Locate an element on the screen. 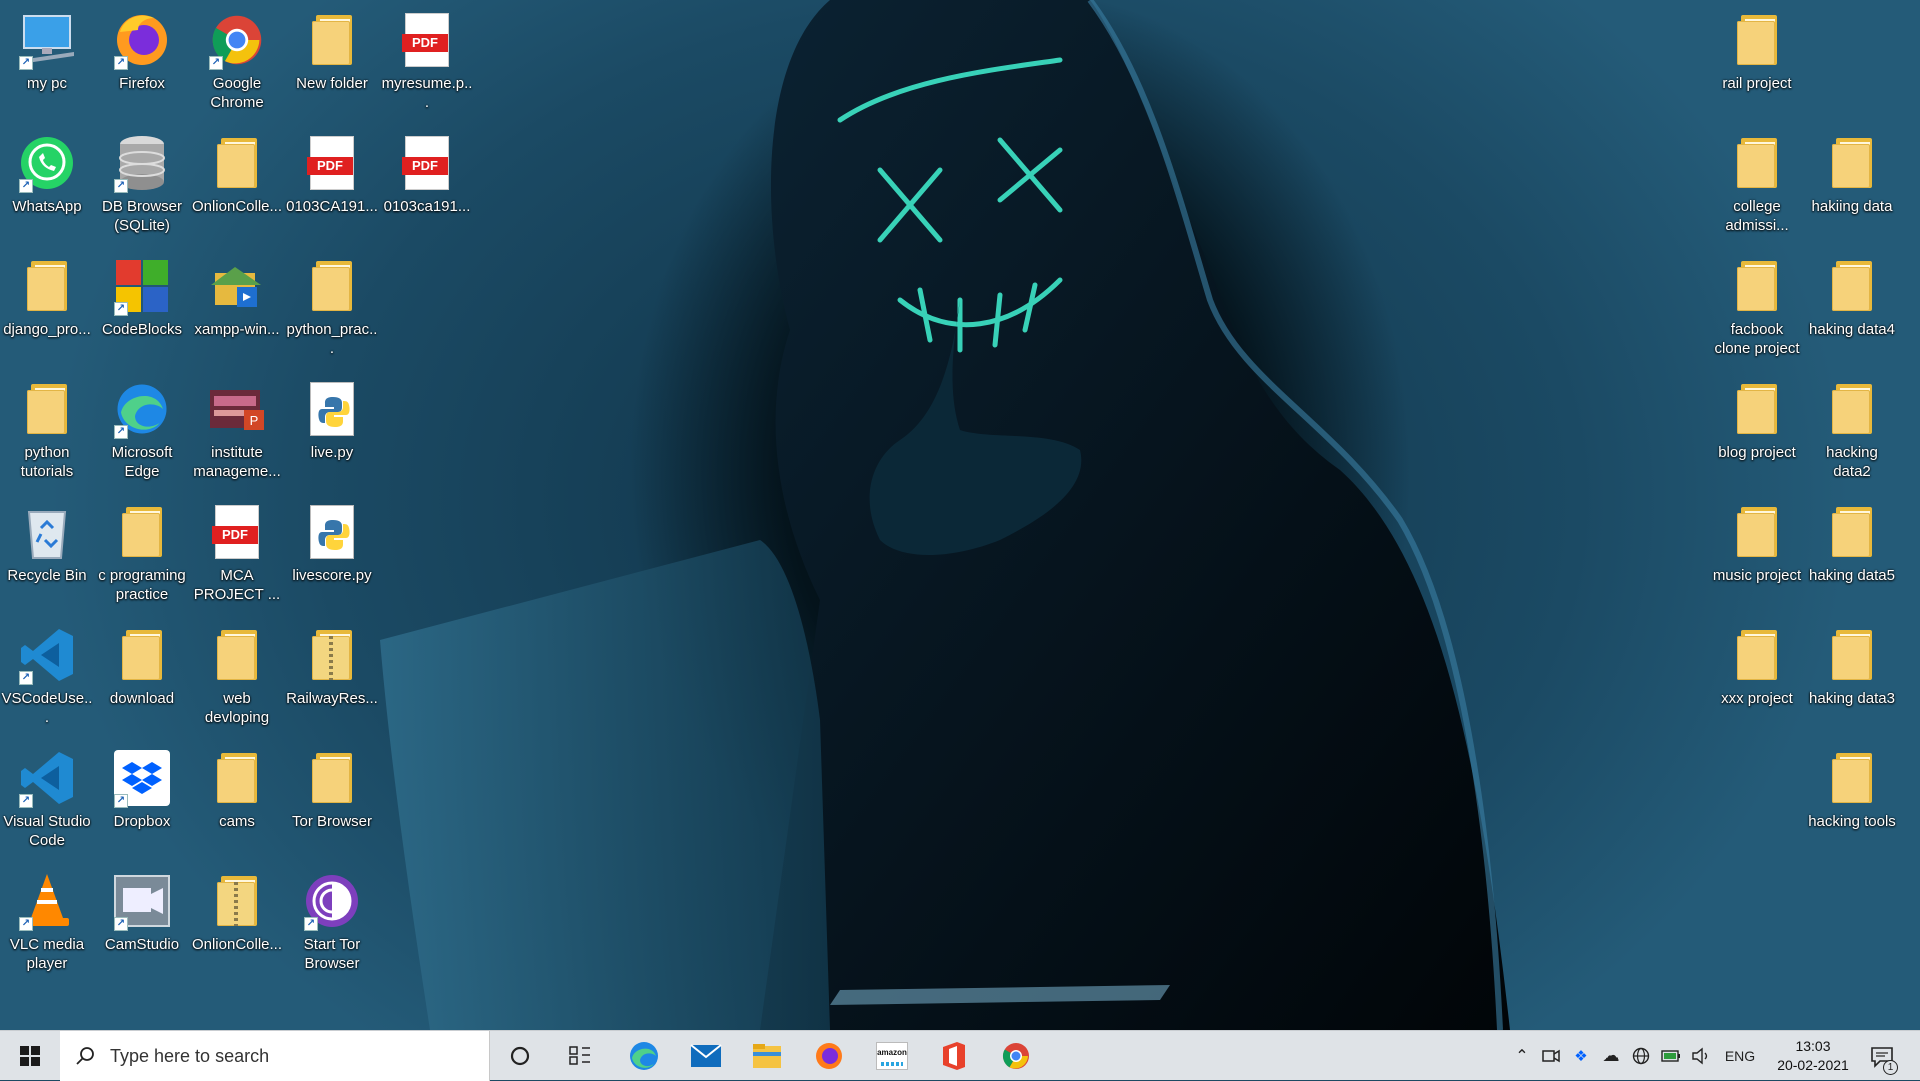 This screenshot has width=1920, height=1081. edge-icon is located at coordinates (644, 1056).